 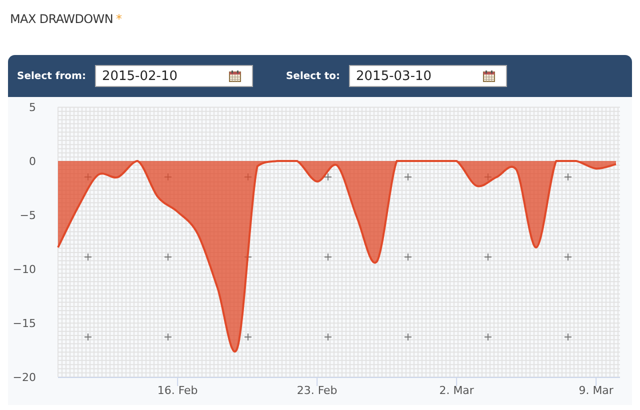 What do you see at coordinates (313, 77) in the screenshot?
I see `field-label: Select to:` at bounding box center [313, 77].